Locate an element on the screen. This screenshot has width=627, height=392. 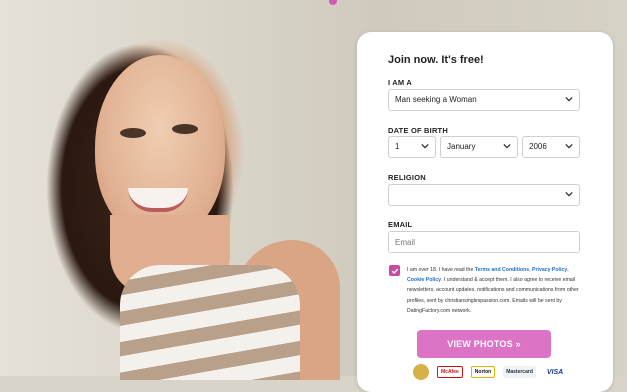
terms-checkbox is located at coordinates (394, 270).